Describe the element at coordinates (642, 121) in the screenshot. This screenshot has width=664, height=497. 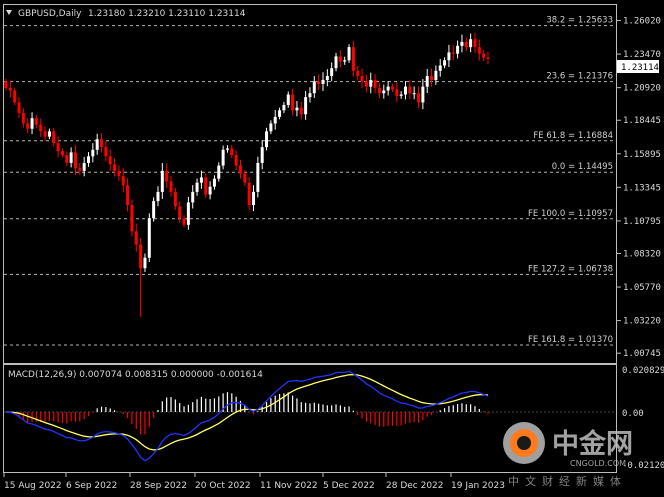
I see `price-tick-label: 1.18445` at that location.